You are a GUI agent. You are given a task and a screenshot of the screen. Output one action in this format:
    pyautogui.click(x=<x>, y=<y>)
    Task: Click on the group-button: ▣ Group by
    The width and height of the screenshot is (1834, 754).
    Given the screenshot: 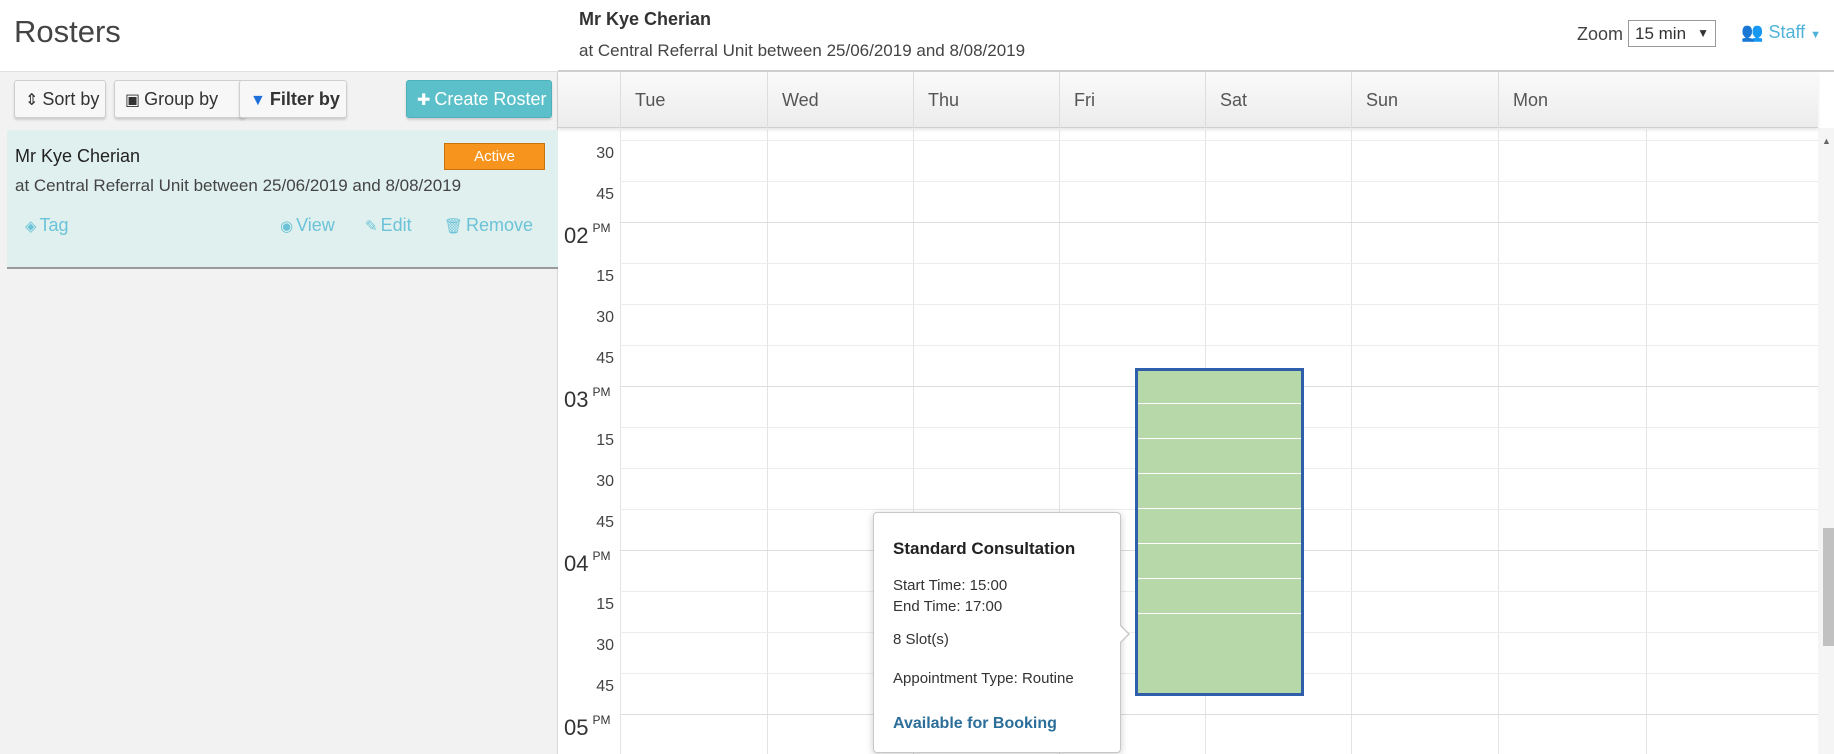 What is the action you would take?
    pyautogui.click(x=180, y=99)
    